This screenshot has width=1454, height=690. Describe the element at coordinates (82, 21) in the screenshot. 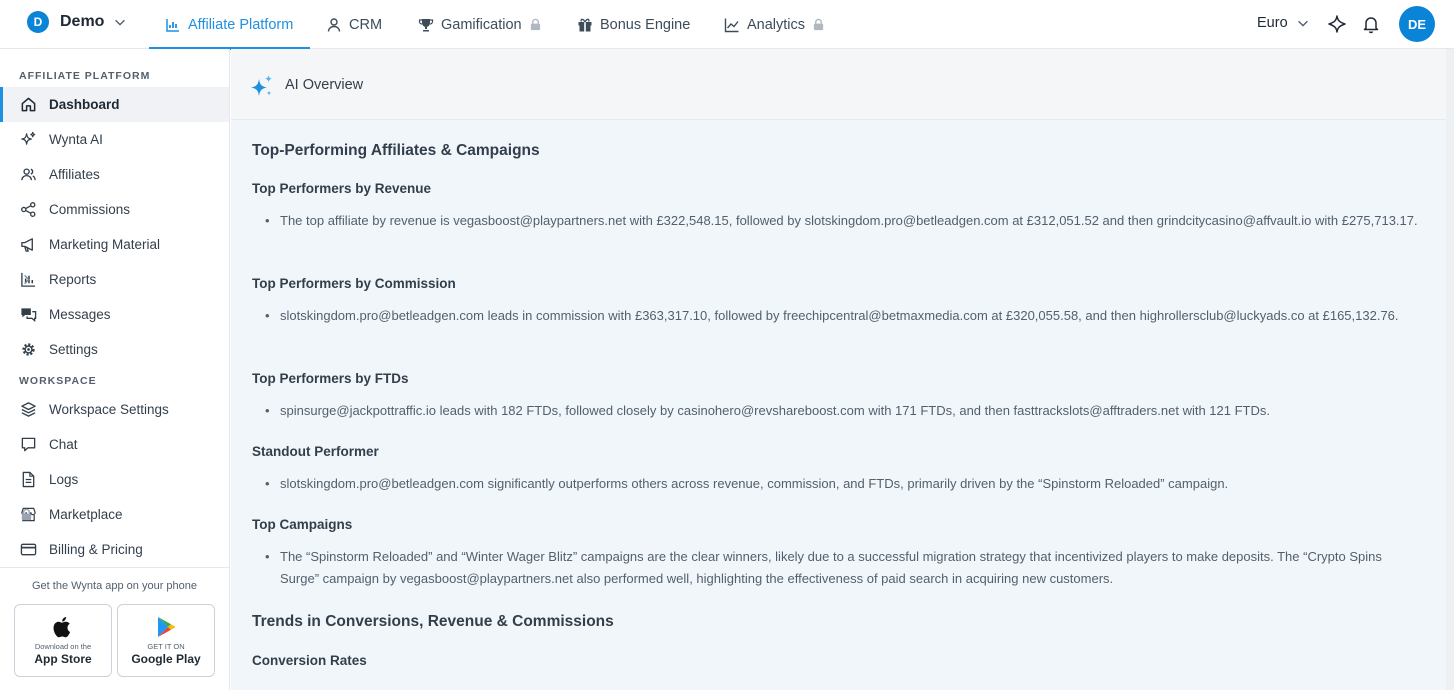

I see `workspace-name: Demo` at that location.